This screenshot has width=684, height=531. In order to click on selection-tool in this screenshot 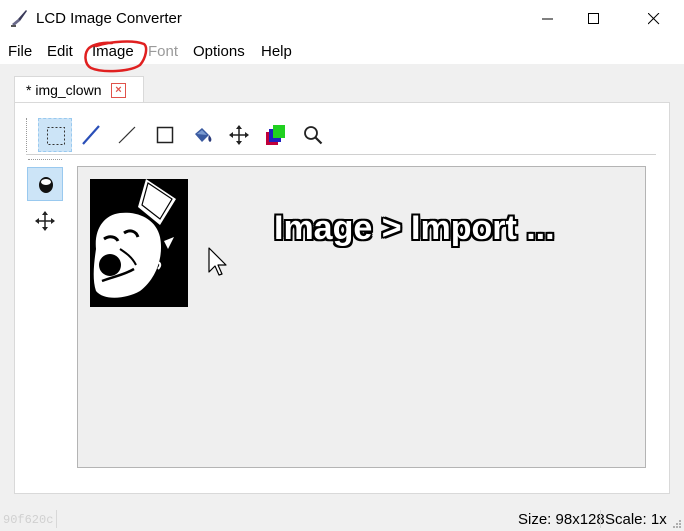, I will do `click(55, 135)`.